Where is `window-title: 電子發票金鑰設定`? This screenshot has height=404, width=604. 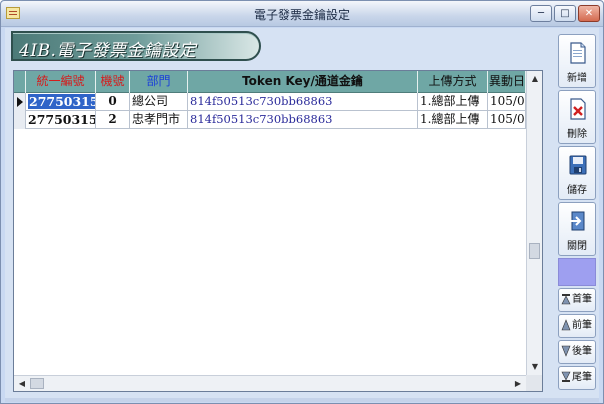
window-title: 電子發票金鑰設定 is located at coordinates (301, 15).